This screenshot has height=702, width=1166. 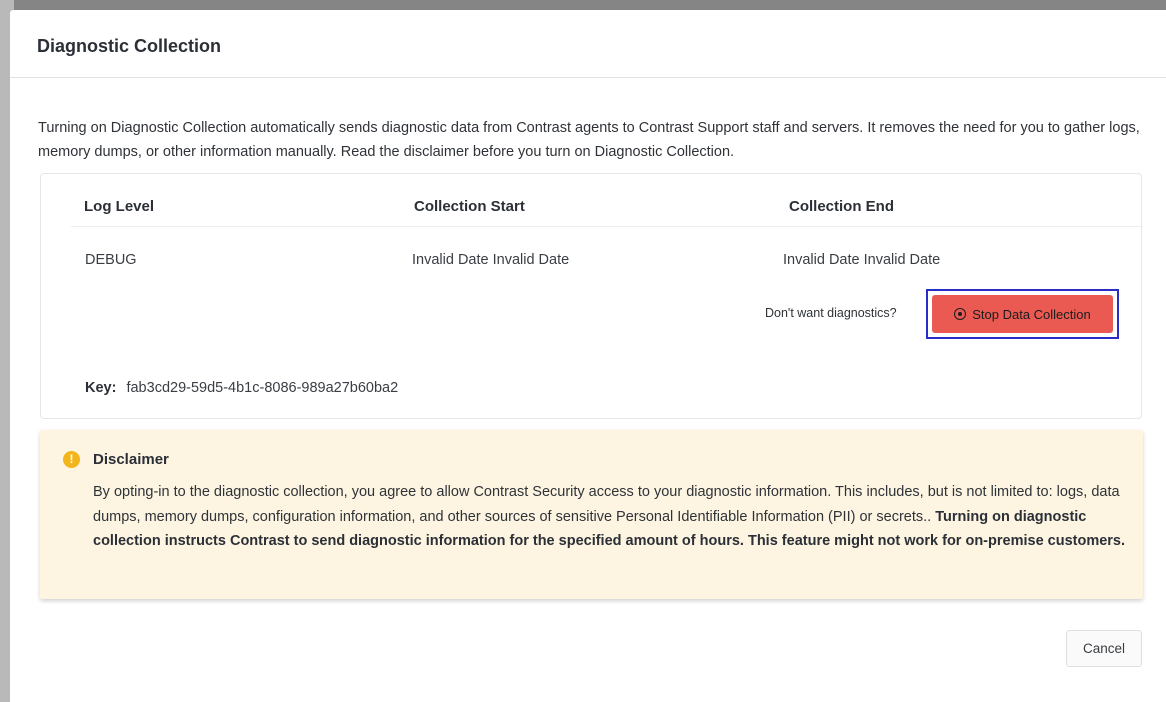 What do you see at coordinates (111, 260) in the screenshot?
I see `cell-log-level: DEBUG` at bounding box center [111, 260].